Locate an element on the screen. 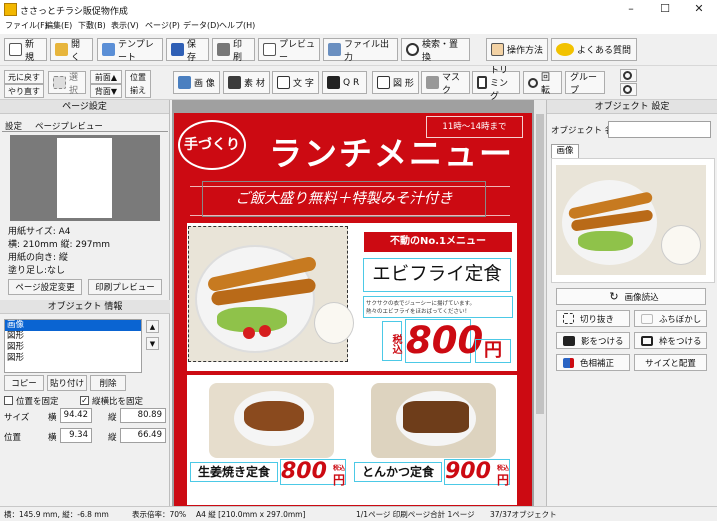 The height and width of the screenshot is (521, 717). shrimp-photo is located at coordinates (271, 294).